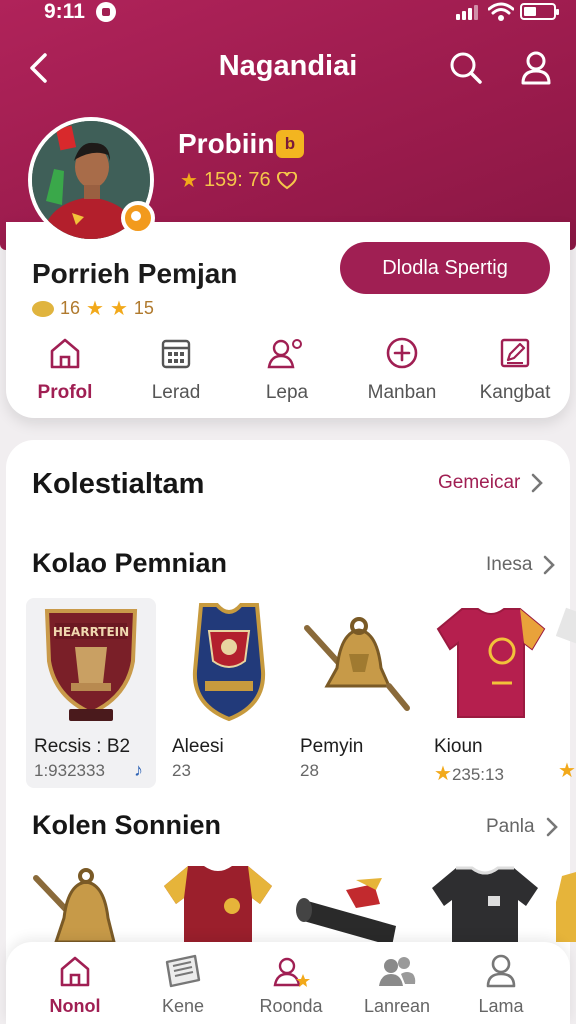 This screenshot has width=576, height=1024. I want to click on bottom-nav-news: Kene, so click(183, 985).